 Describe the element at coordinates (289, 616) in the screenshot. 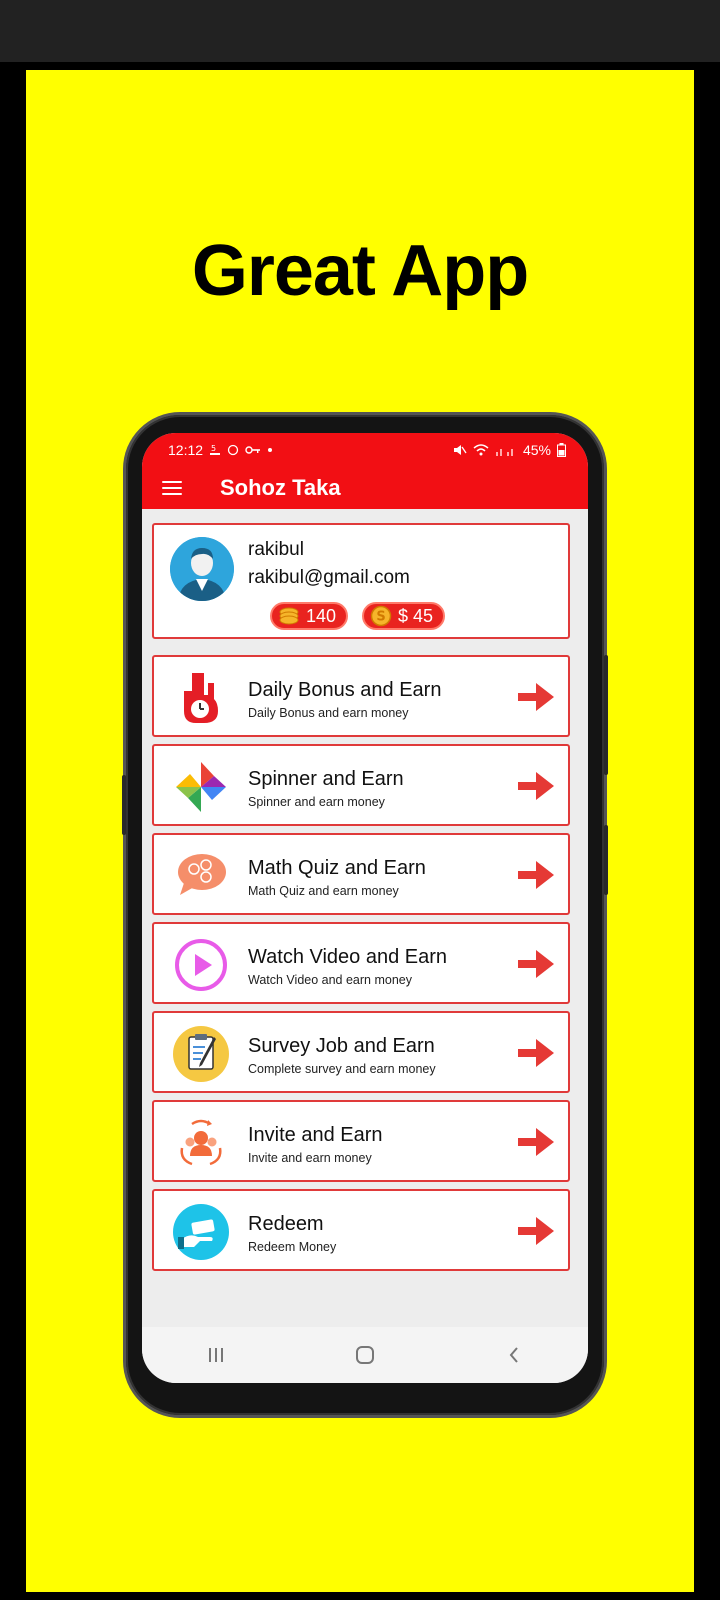

I see `coin-stack-icon` at that location.